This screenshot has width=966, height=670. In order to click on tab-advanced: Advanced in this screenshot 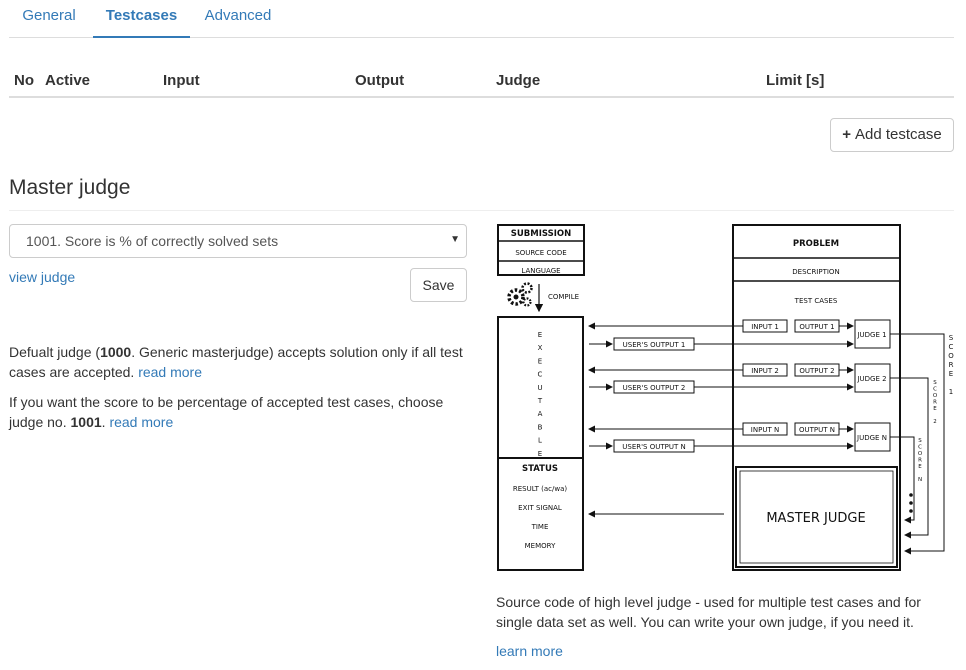, I will do `click(238, 19)`.